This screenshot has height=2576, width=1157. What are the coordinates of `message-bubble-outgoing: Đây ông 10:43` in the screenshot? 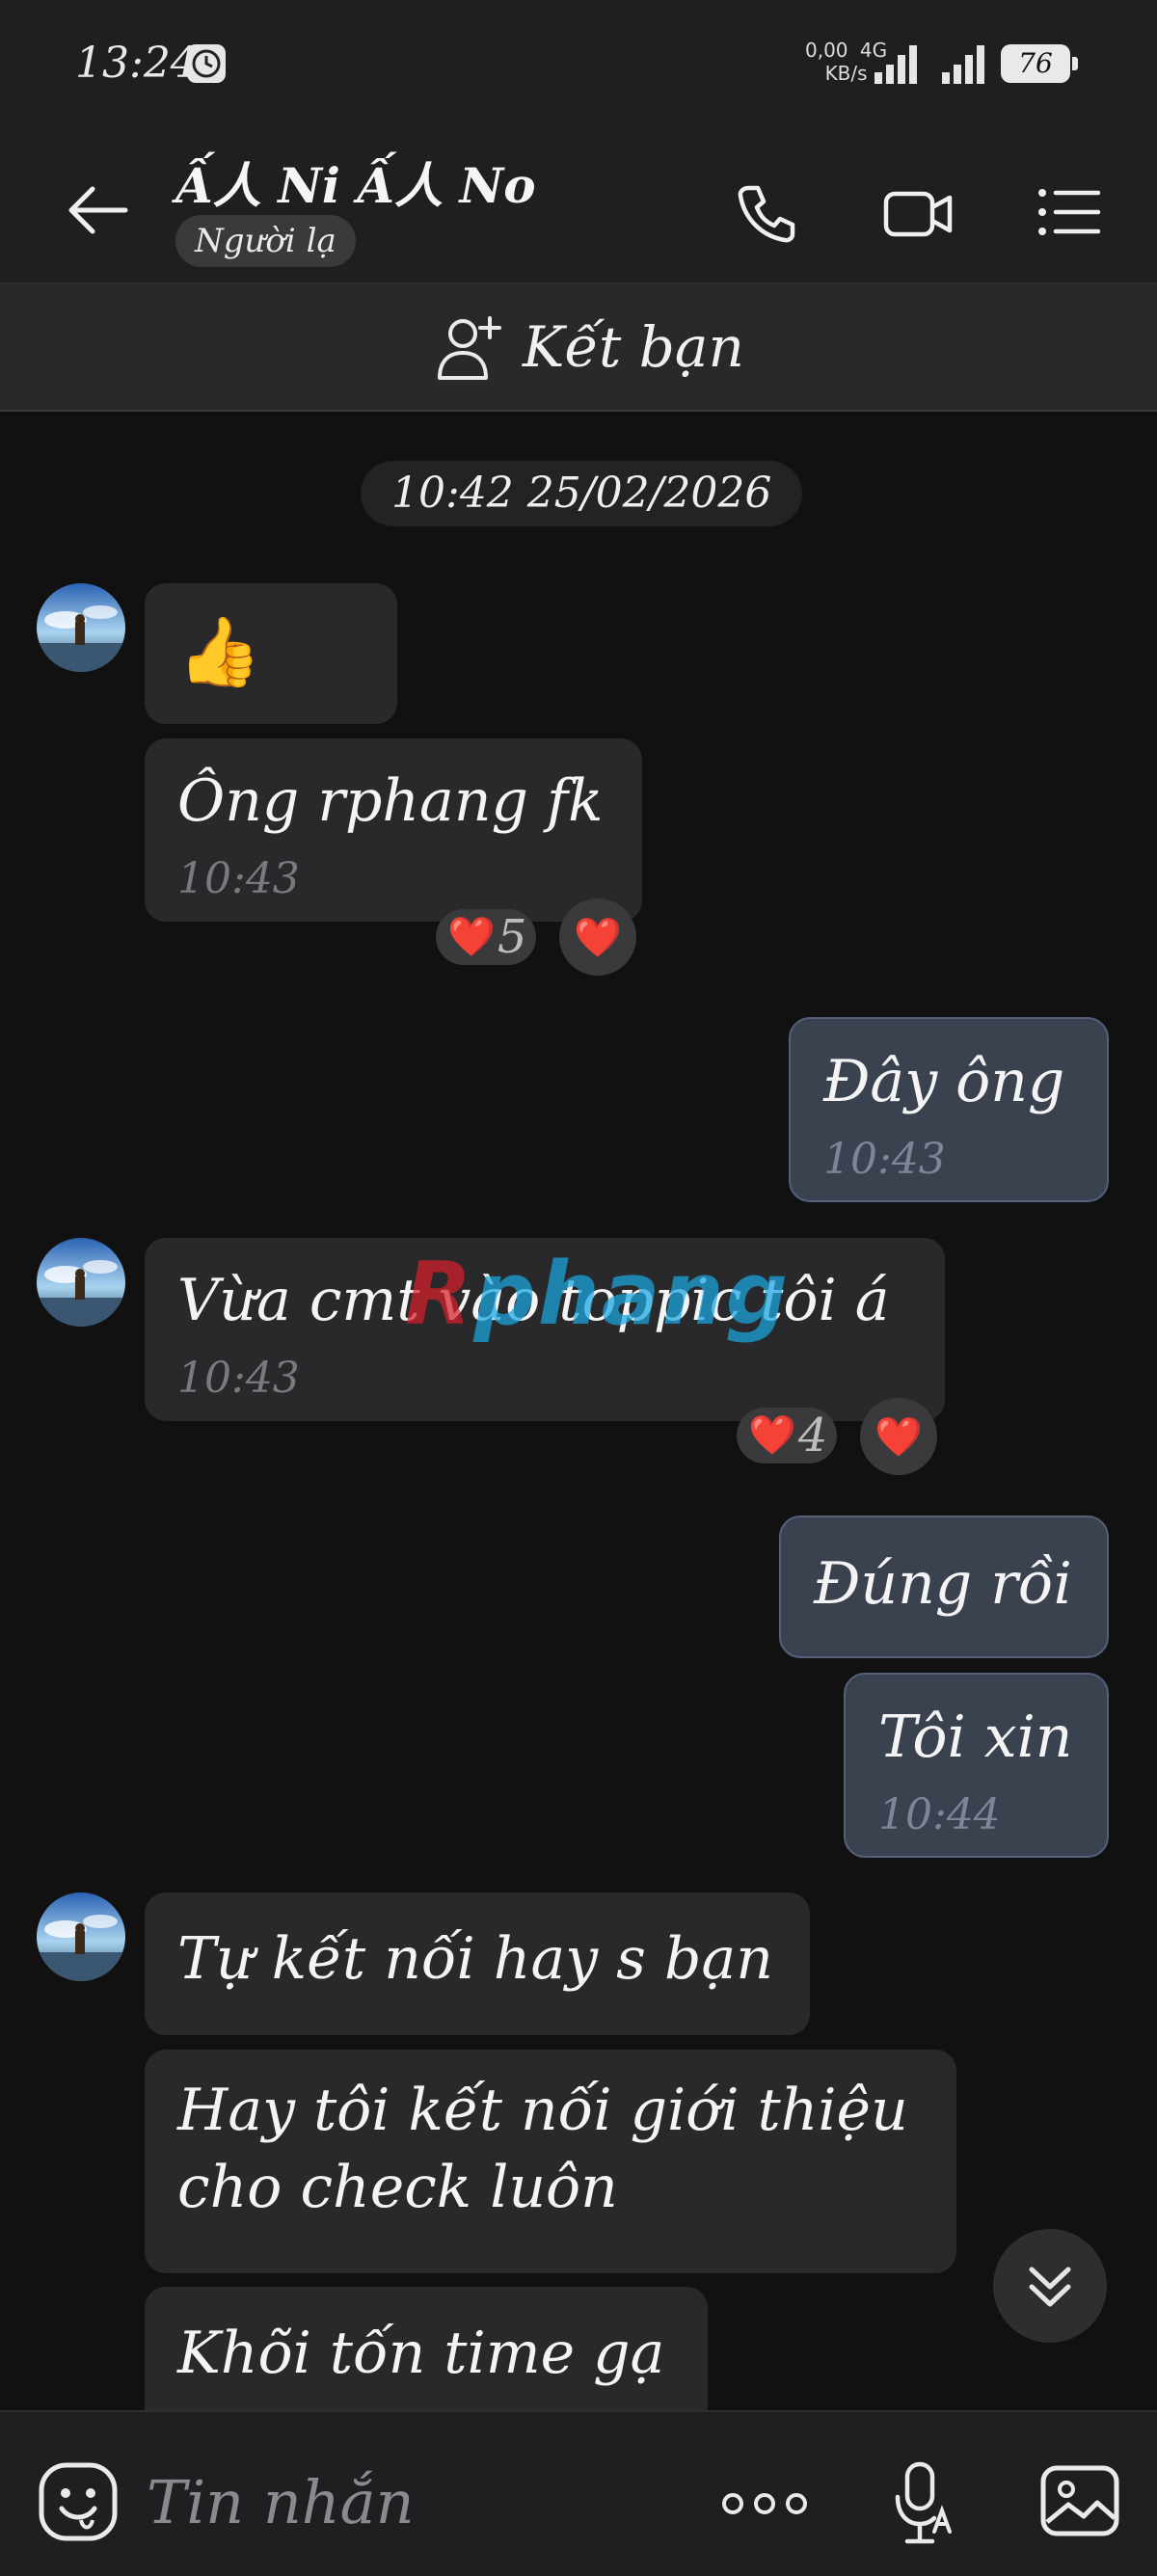 It's located at (949, 1109).